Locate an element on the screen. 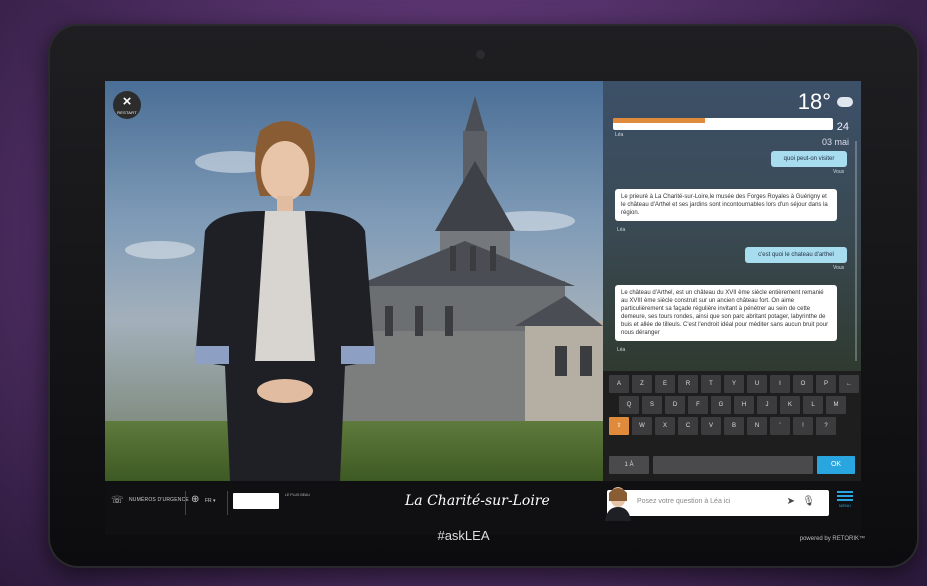  key-letter: B is located at coordinates (734, 426).